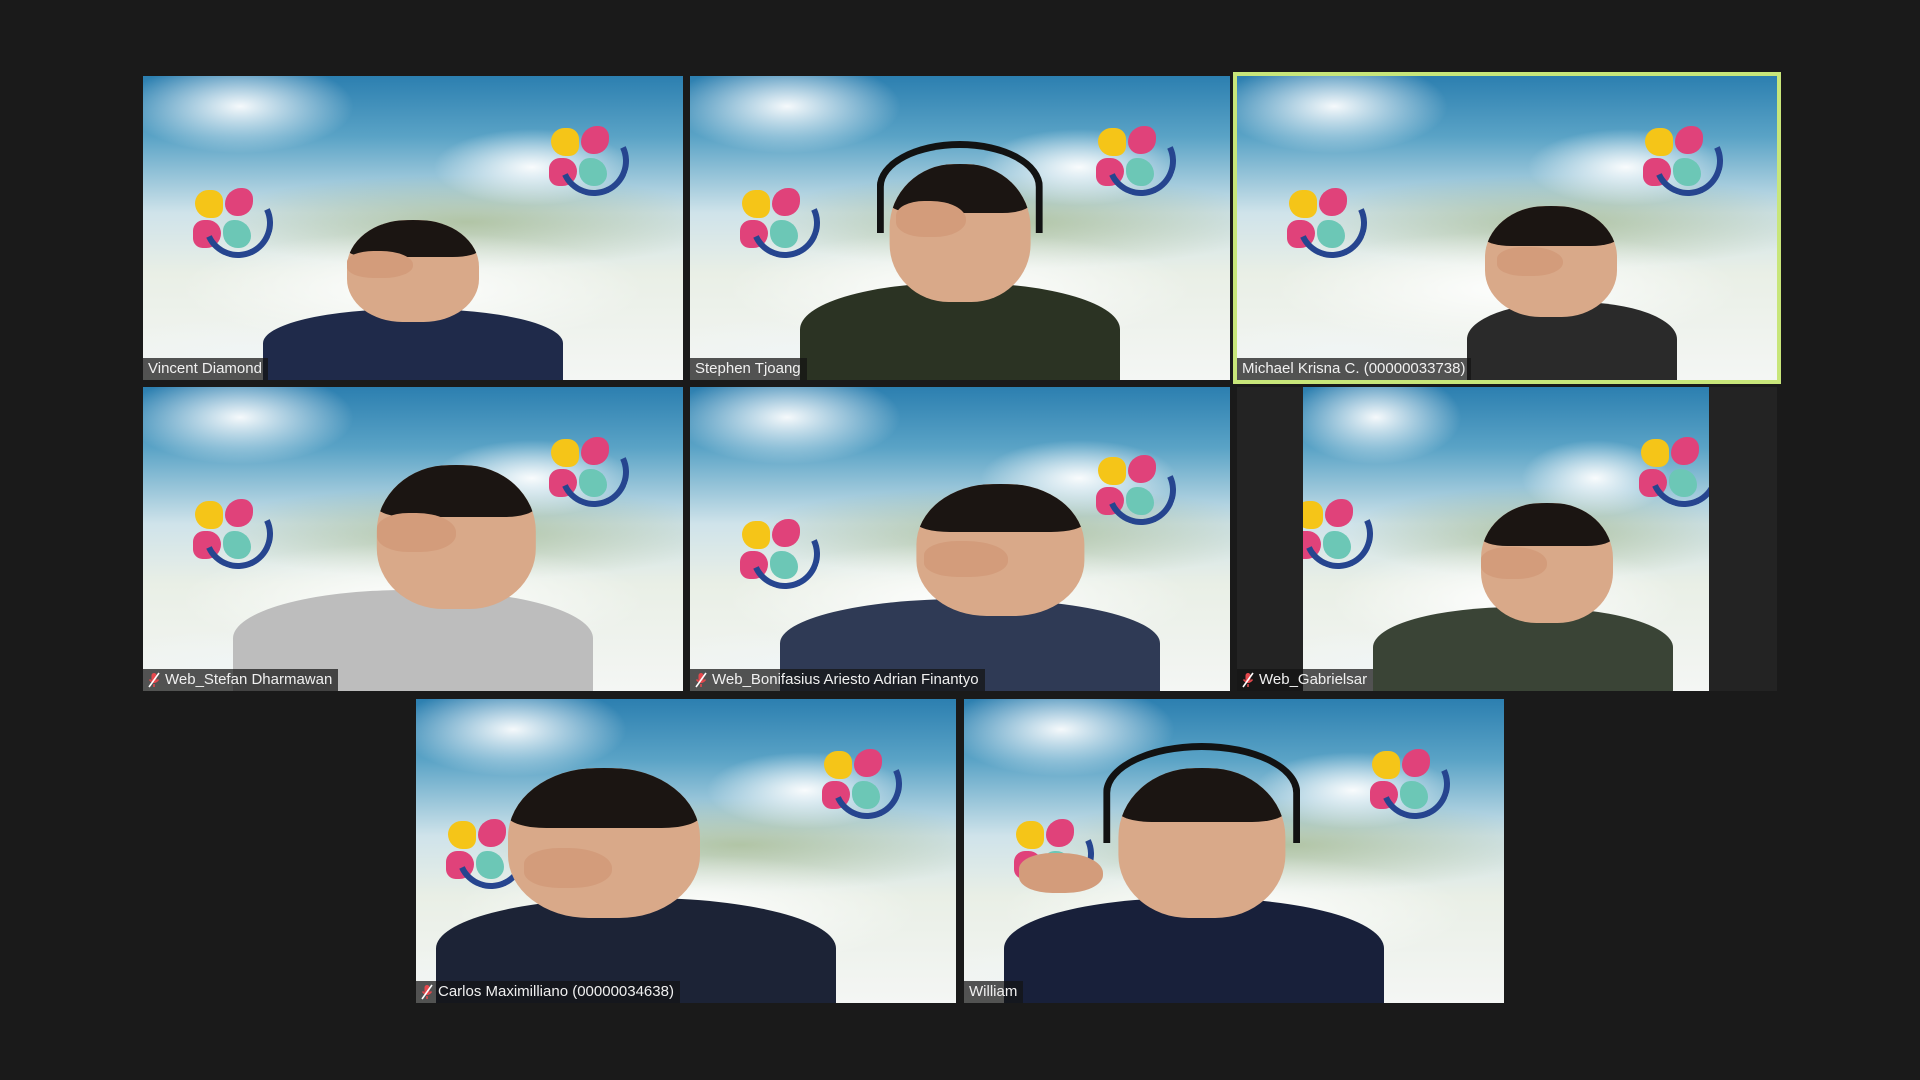 The width and height of the screenshot is (1920, 1080). I want to click on participant-name-label: Web_Bonifasius Ariesto Adrian Finantyo, so click(837, 680).